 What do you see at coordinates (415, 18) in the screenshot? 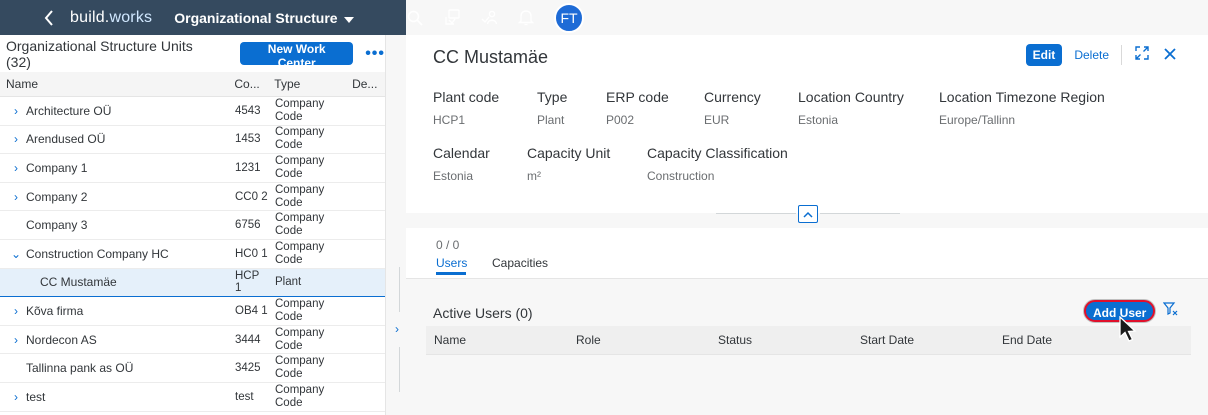
I see `search-icon` at bounding box center [415, 18].